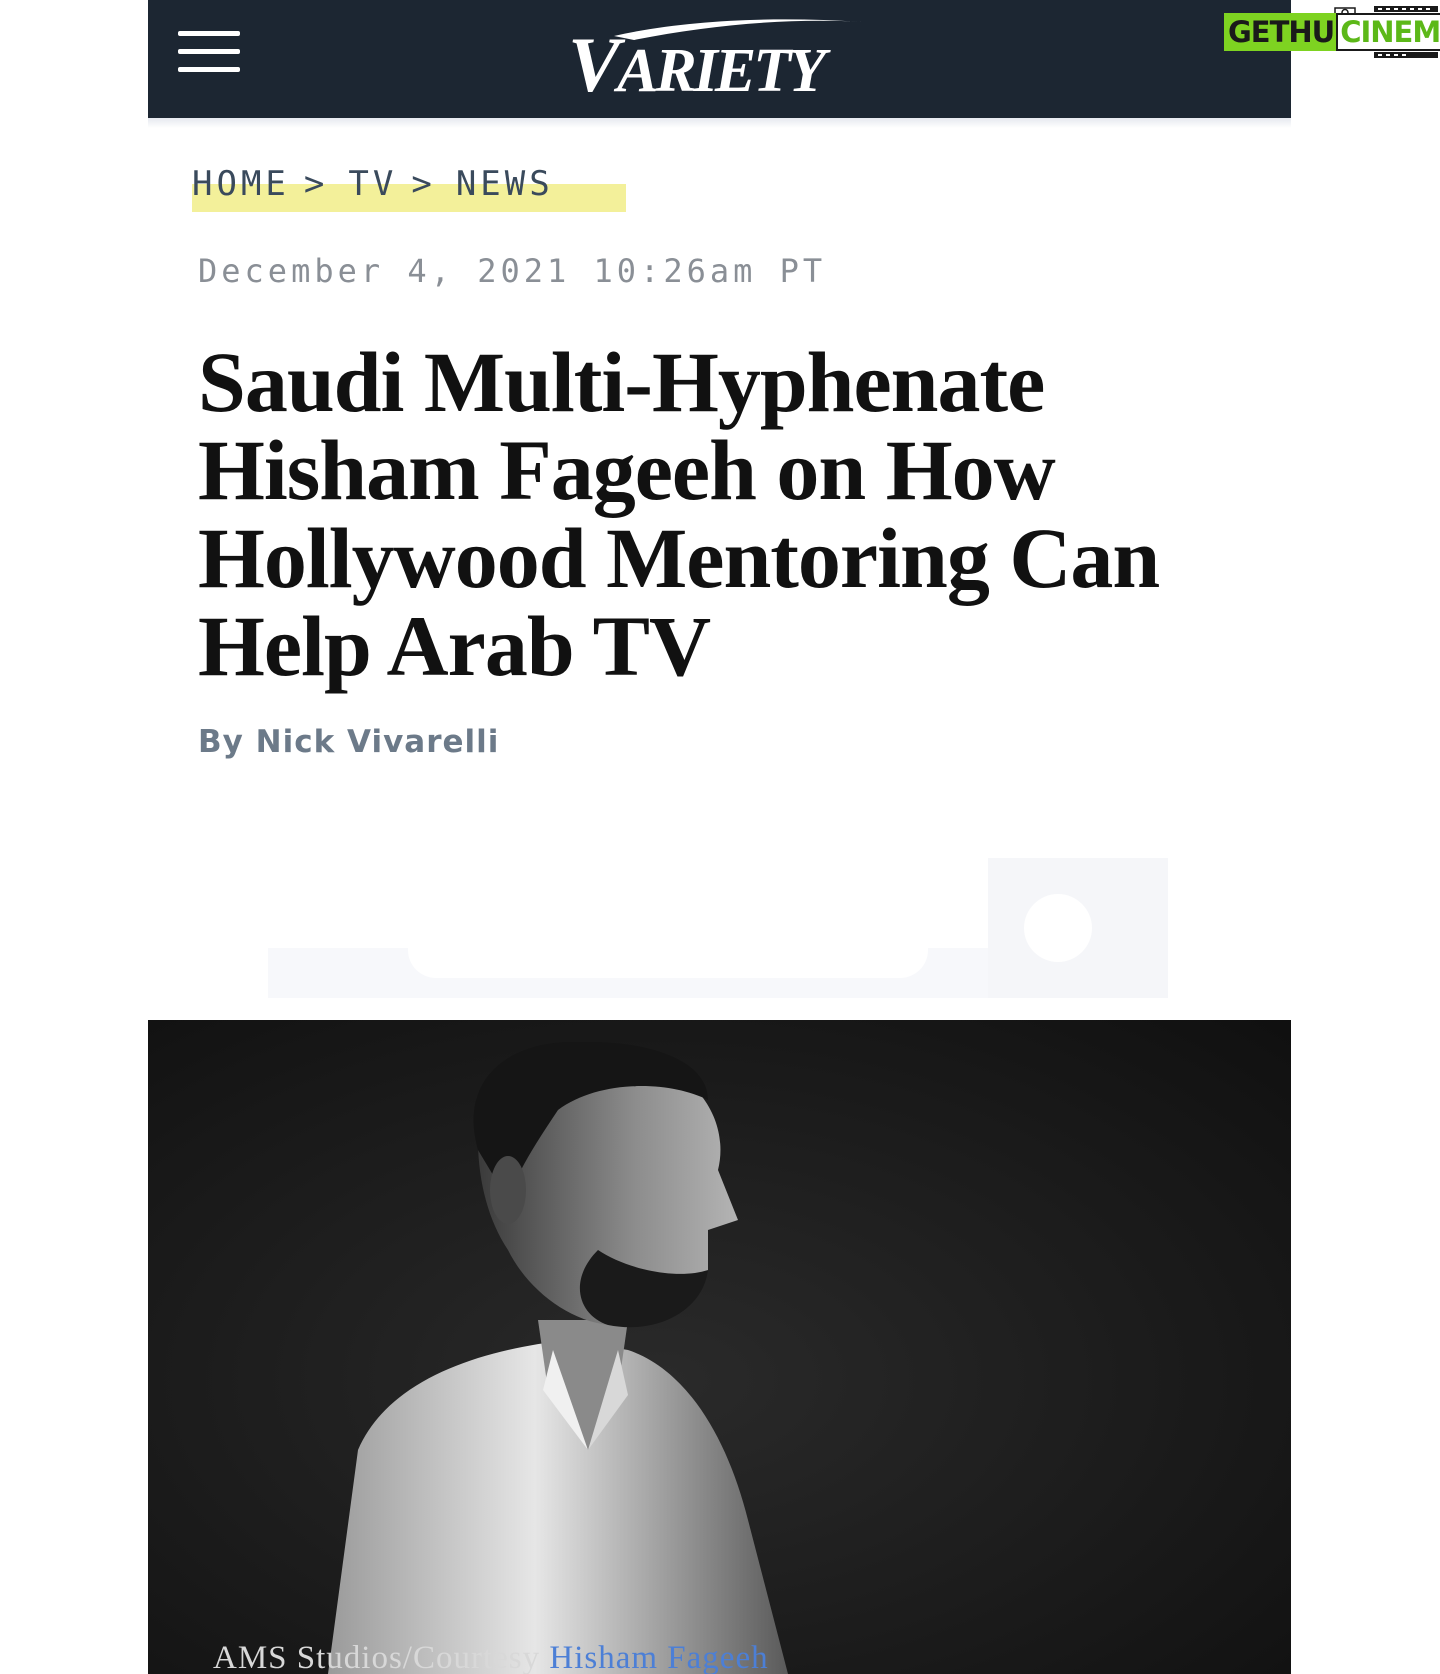  What do you see at coordinates (505, 184) in the screenshot?
I see `breadcrumb-news: NEWS` at bounding box center [505, 184].